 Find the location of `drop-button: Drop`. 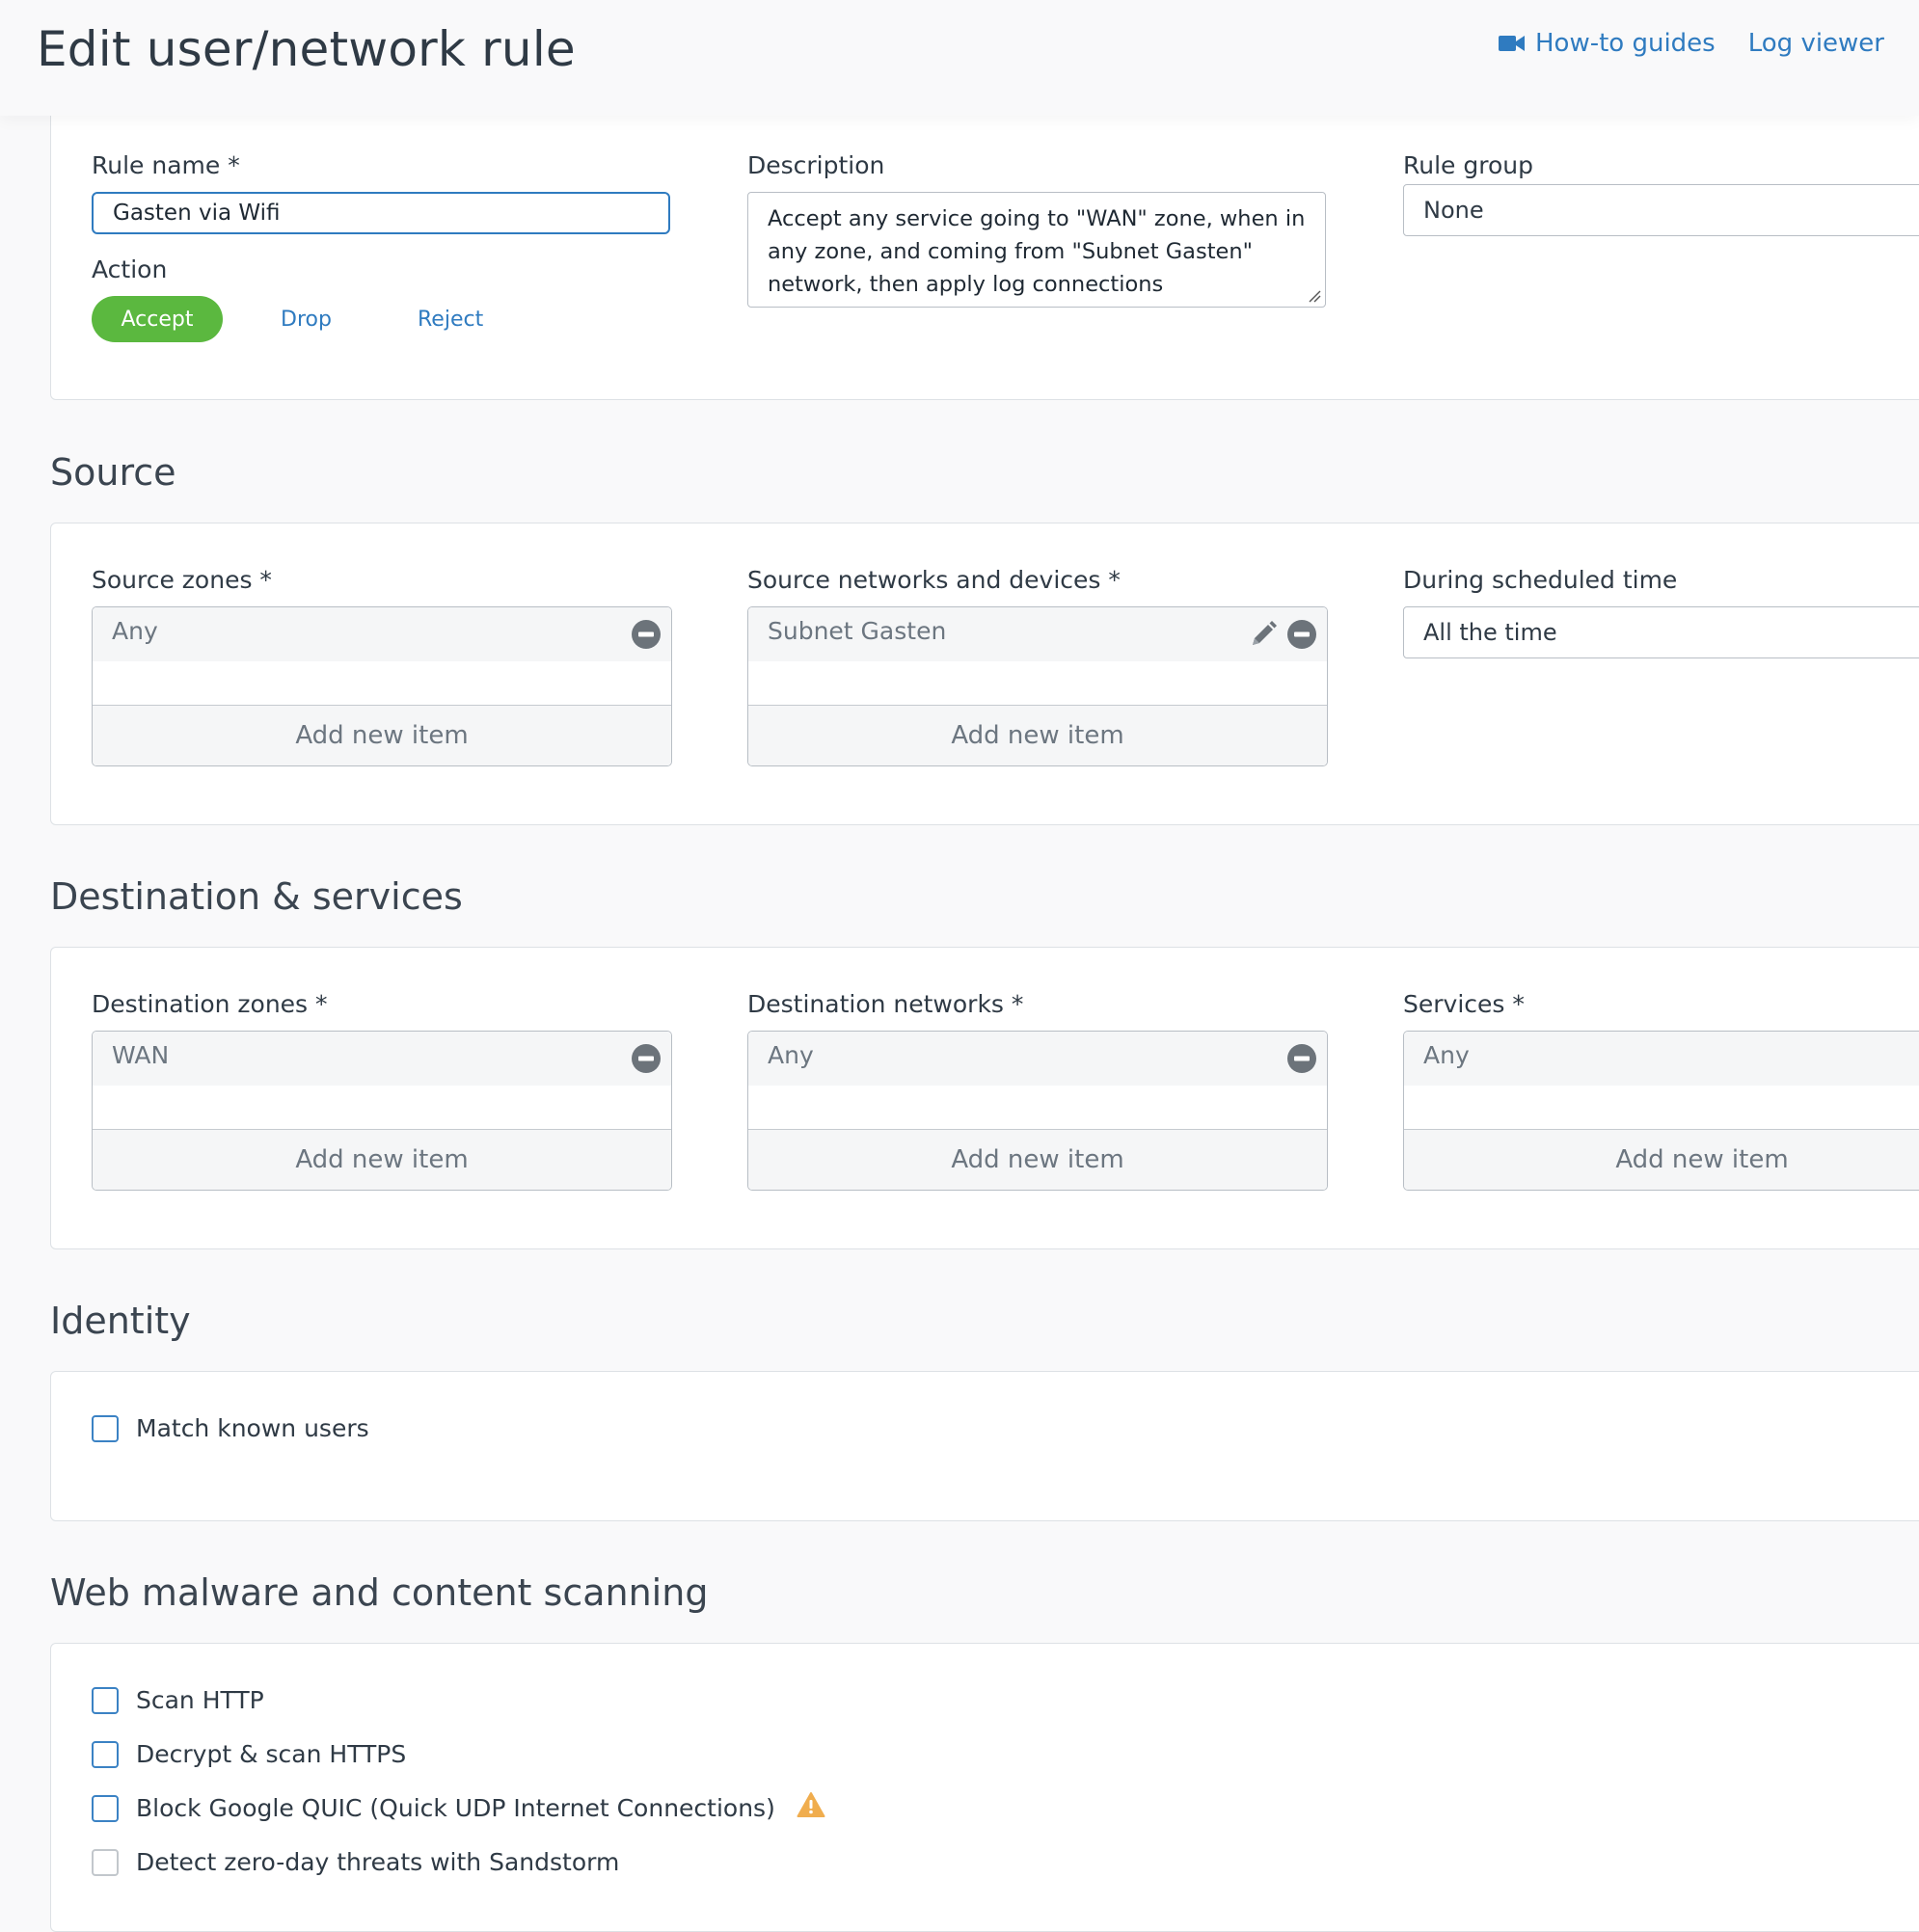

drop-button: Drop is located at coordinates (306, 319).